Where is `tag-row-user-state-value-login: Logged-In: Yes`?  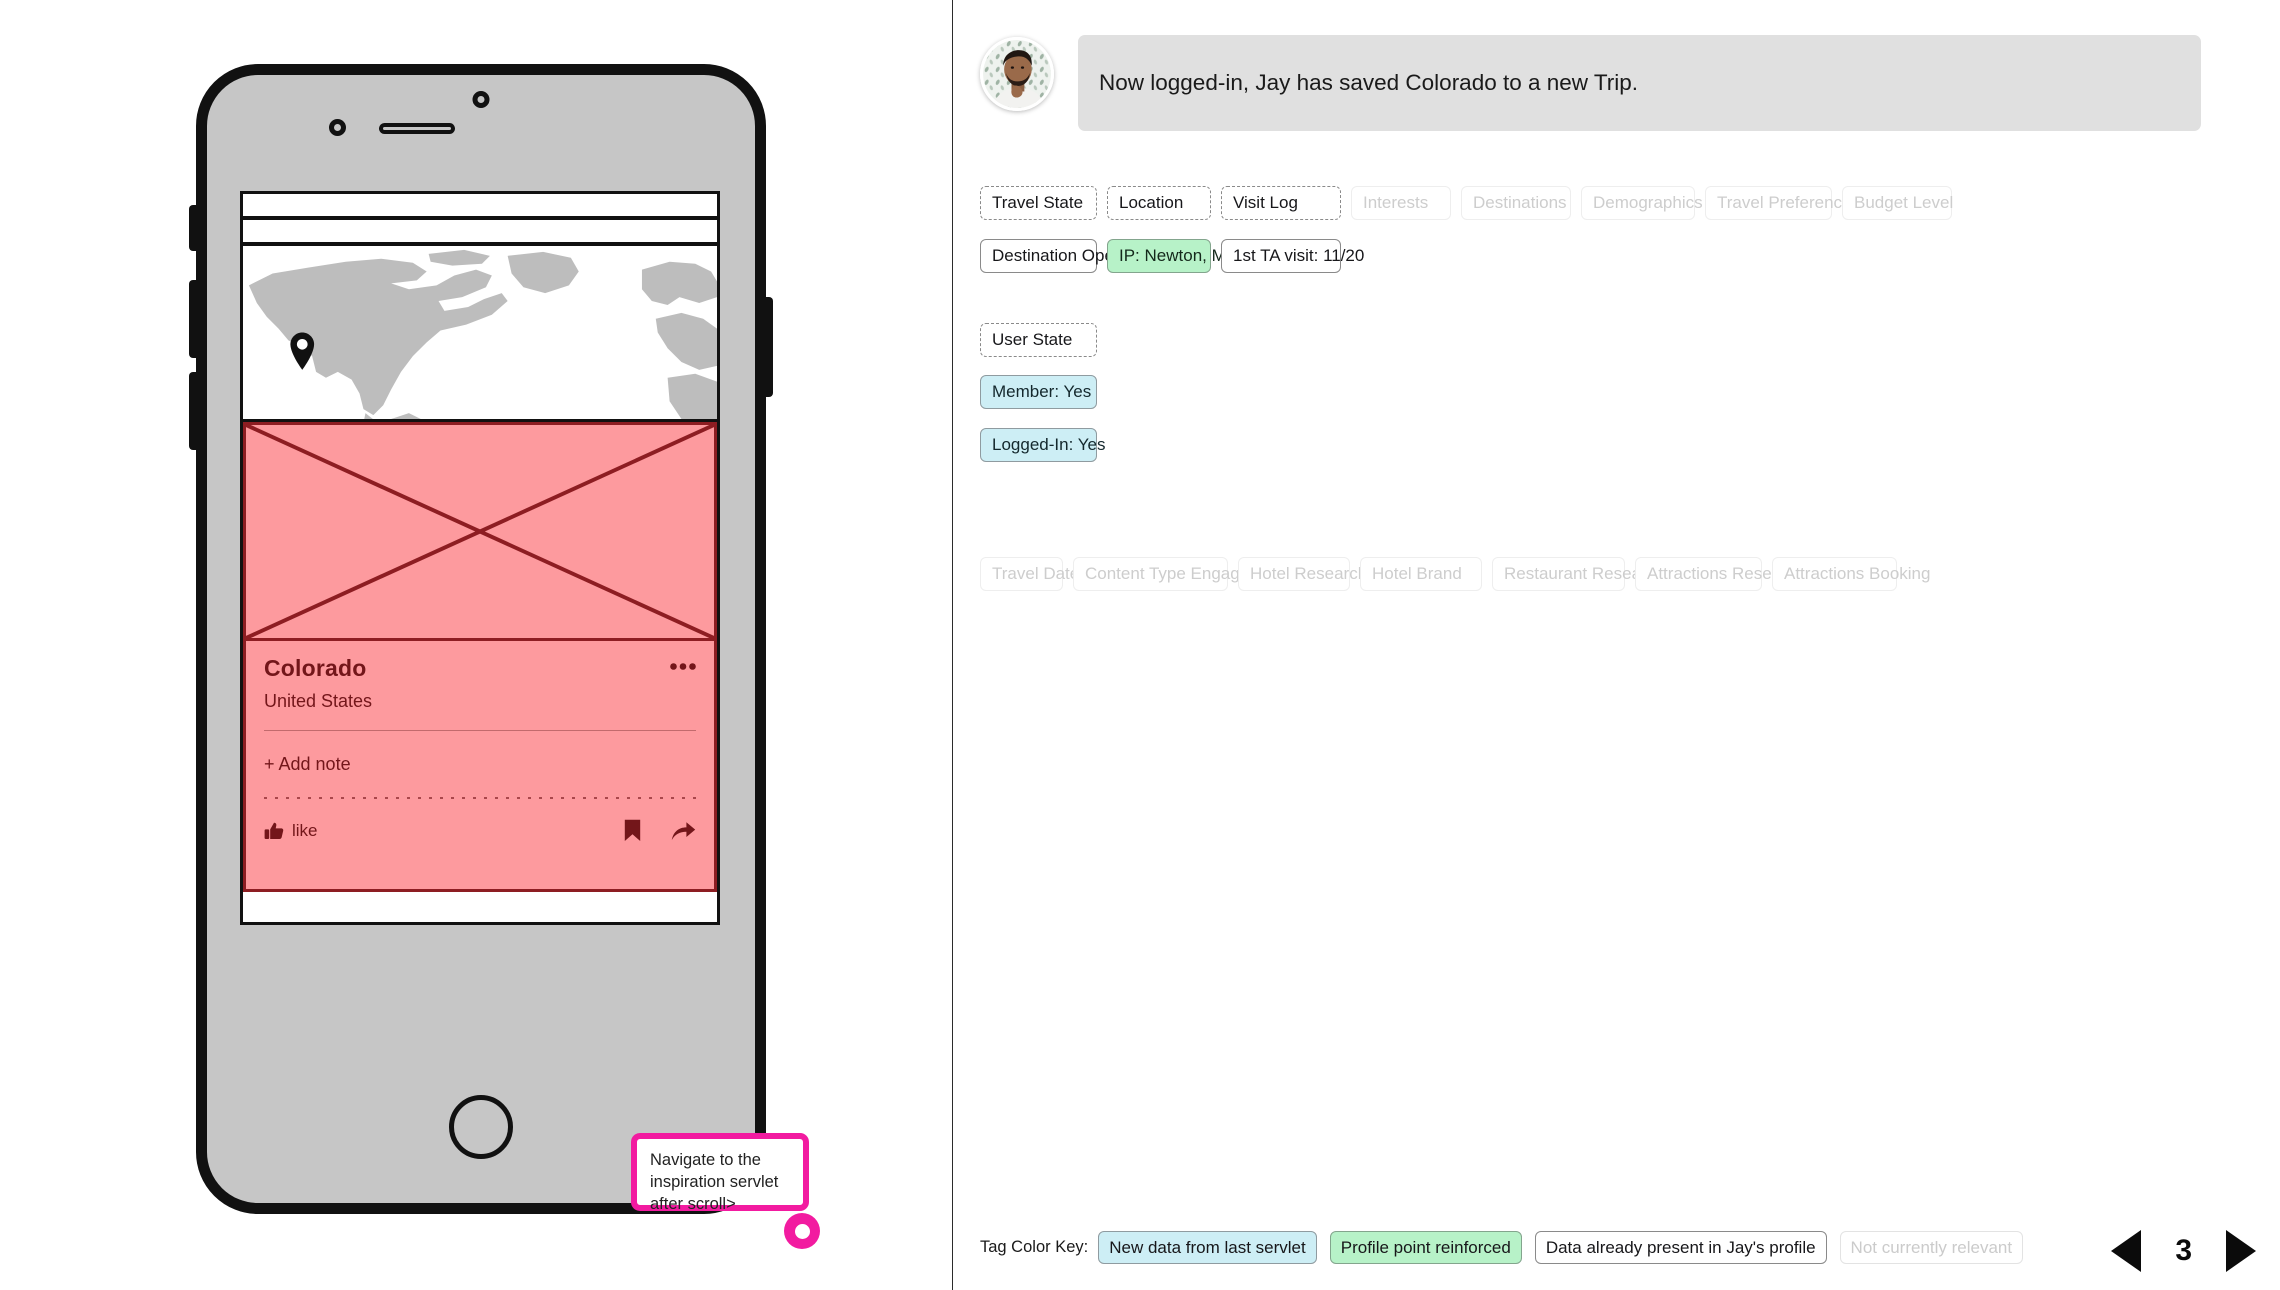 tag-row-user-state-value-login: Logged-In: Yes is located at coordinates (1043, 445).